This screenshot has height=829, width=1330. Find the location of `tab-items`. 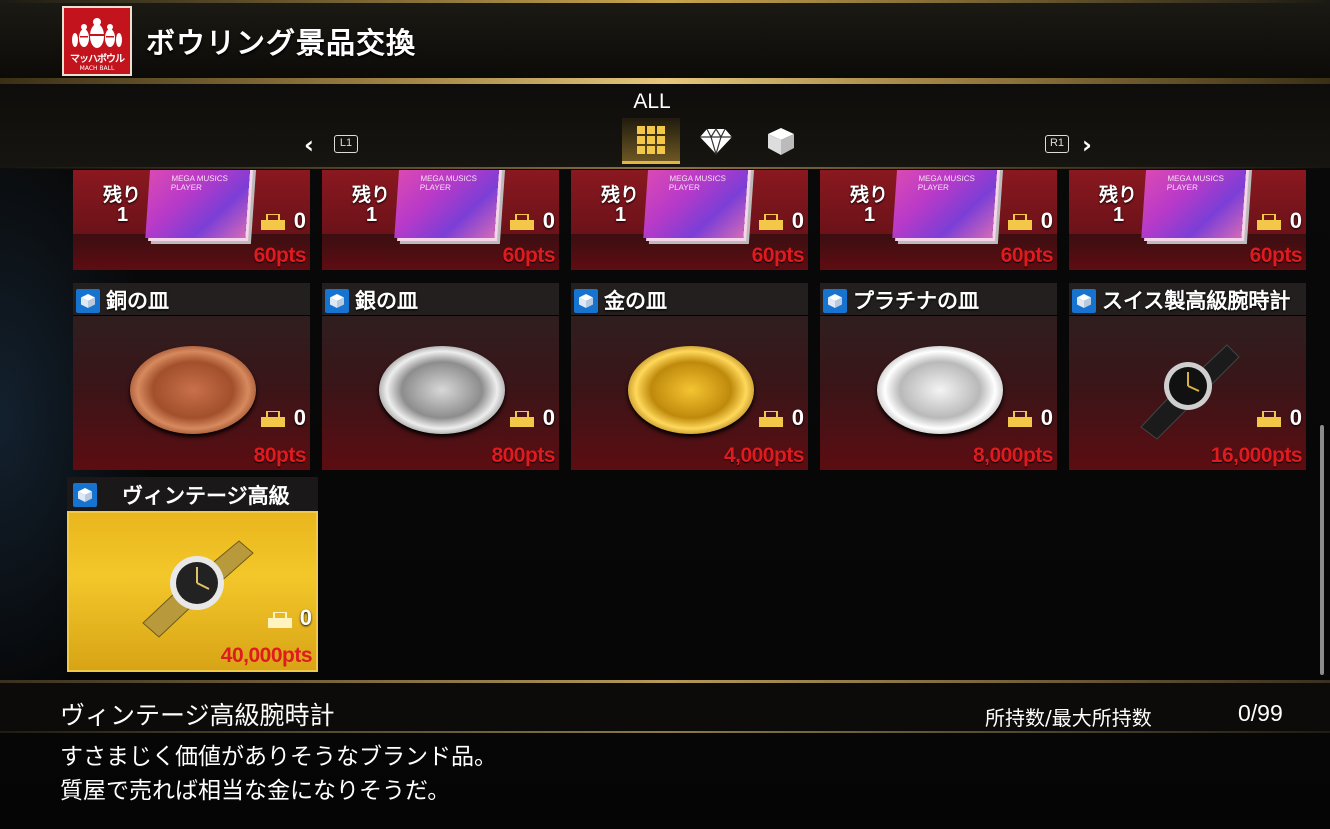

tab-items is located at coordinates (781, 141).